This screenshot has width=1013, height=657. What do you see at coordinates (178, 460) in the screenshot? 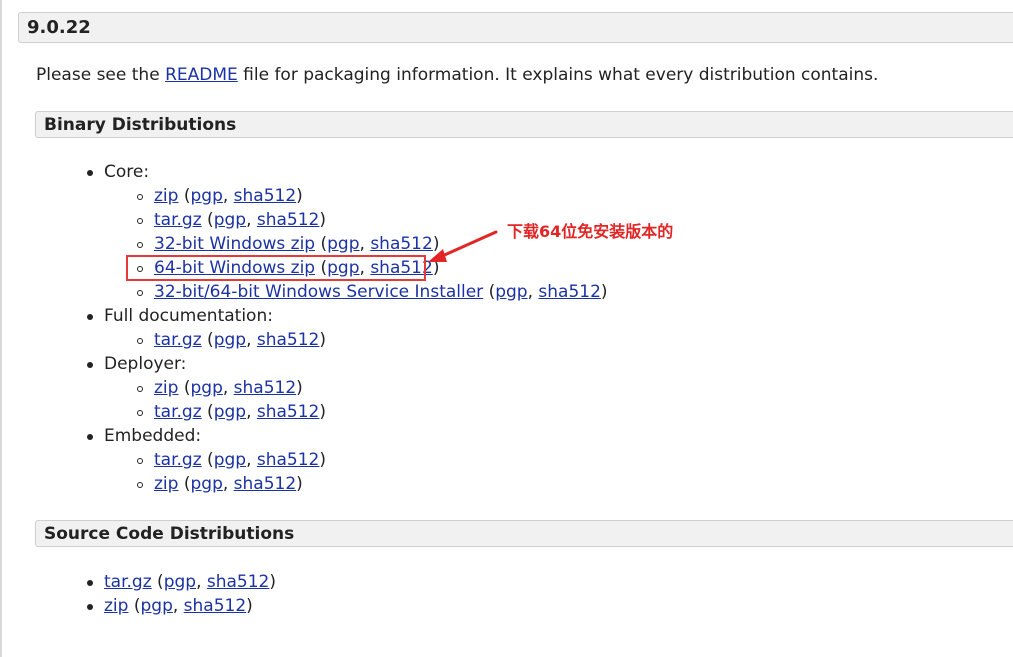
I see `embedded-targz-link: tar.gz` at bounding box center [178, 460].